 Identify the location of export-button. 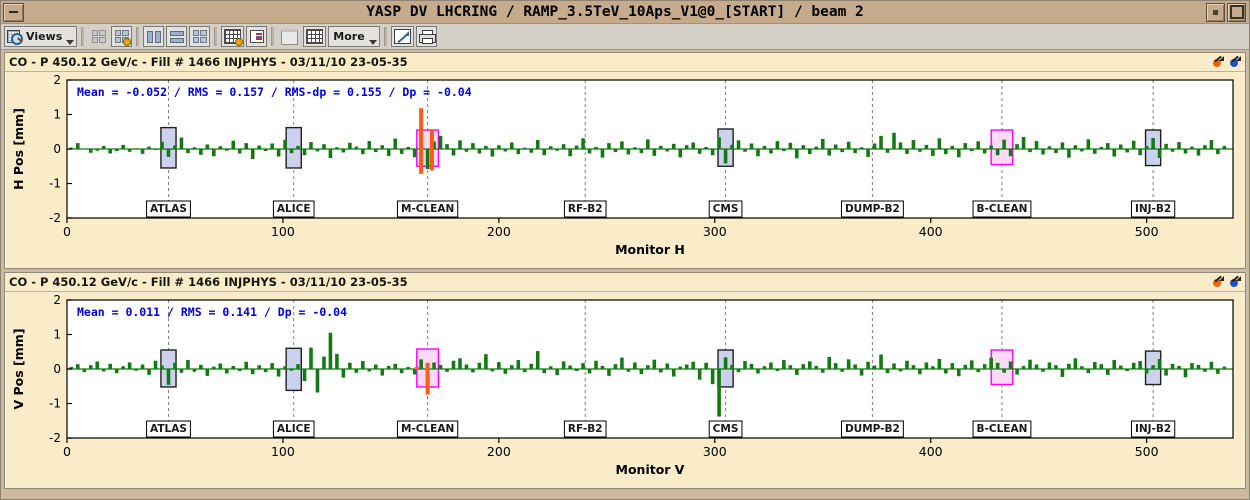
(402, 36).